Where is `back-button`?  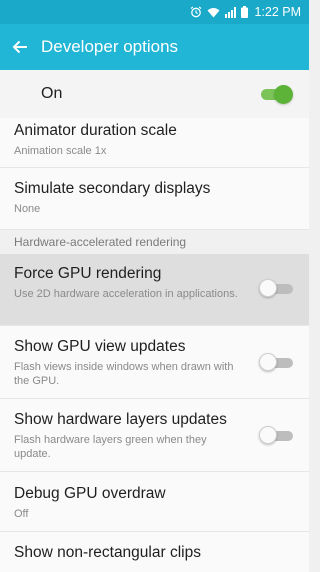 back-button is located at coordinates (20, 47).